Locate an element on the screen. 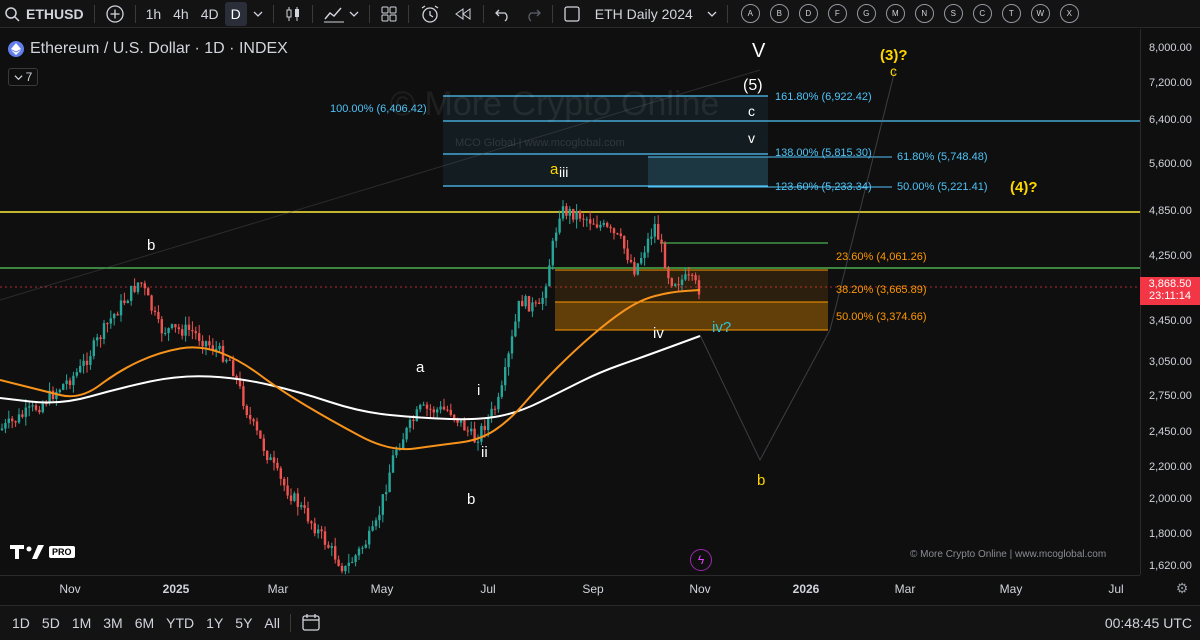  wave-label-a-yellow: a is located at coordinates (554, 169).